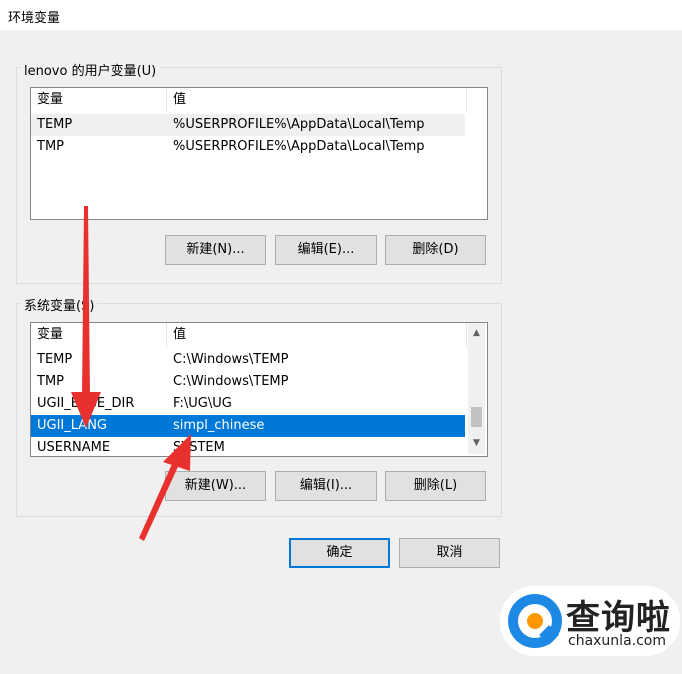 This screenshot has width=682, height=674. What do you see at coordinates (435, 486) in the screenshot?
I see `system-delete-button: 删除(L)` at bounding box center [435, 486].